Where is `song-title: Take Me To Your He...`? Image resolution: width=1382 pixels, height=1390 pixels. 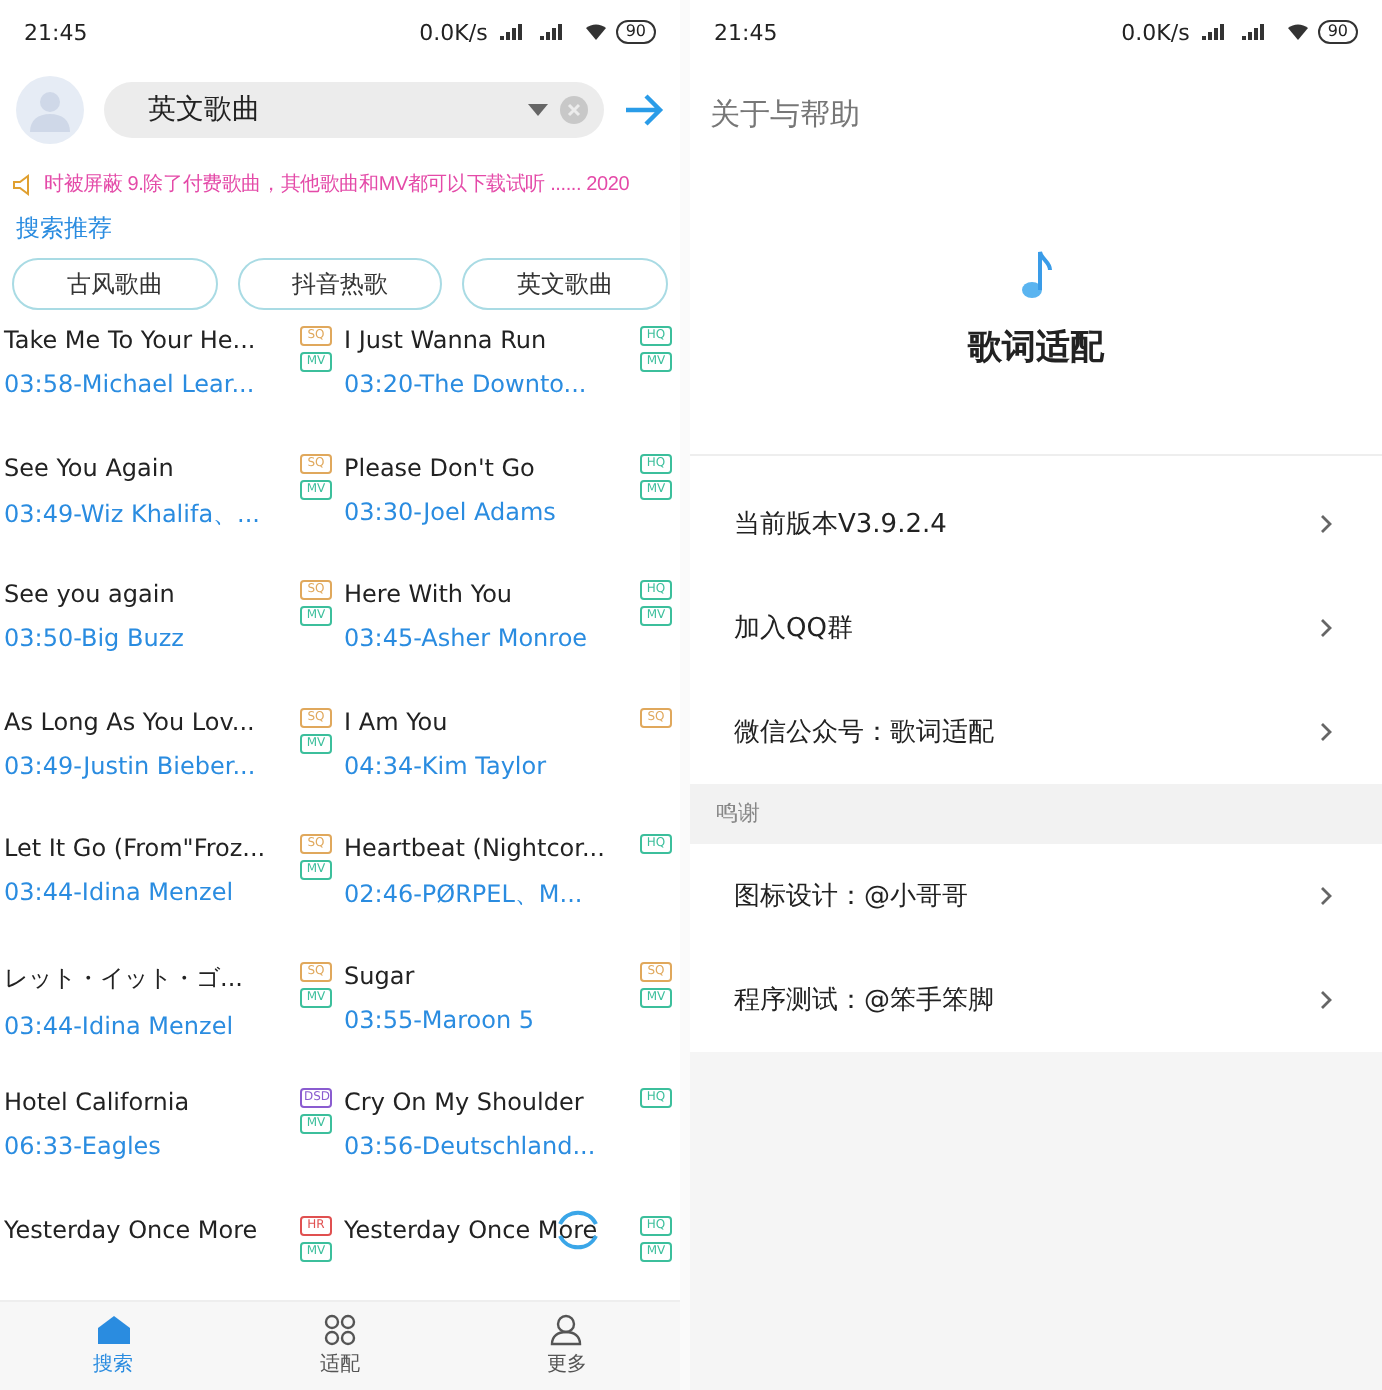
song-title: Take Me To Your He... is located at coordinates (148, 340).